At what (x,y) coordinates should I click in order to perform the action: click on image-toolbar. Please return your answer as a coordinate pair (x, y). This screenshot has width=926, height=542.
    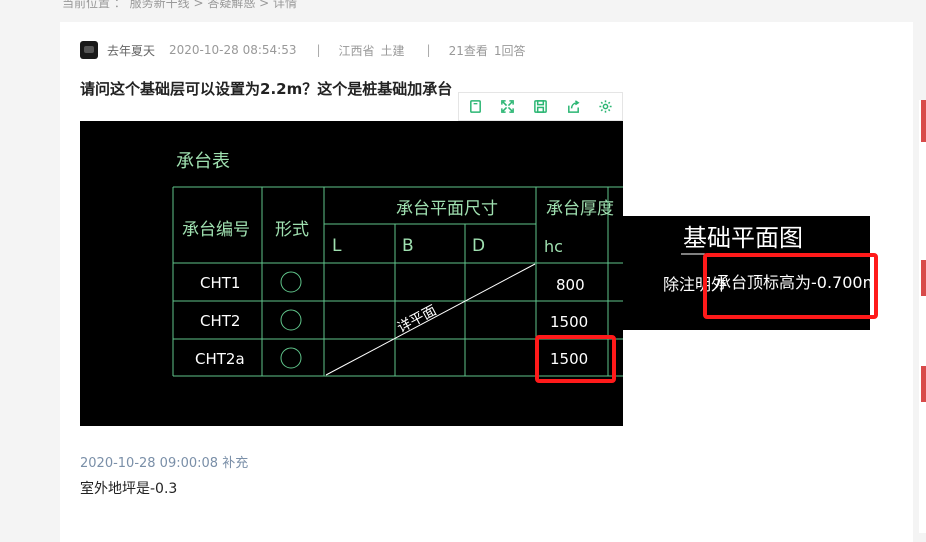
    Looking at the image, I should click on (540, 106).